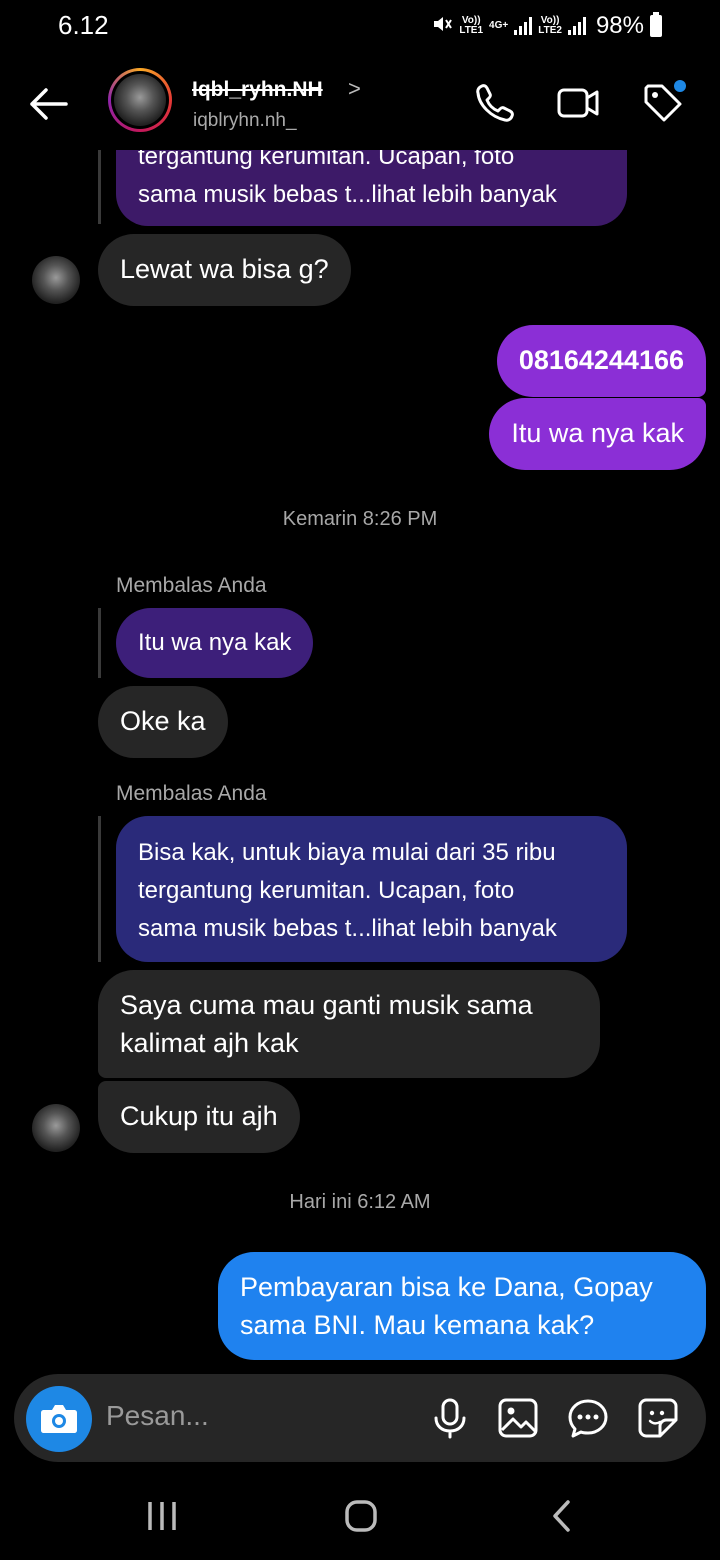  I want to click on status-indicators: Vo)) LTE1 4G+ Vo)) LTE2 98%, so click(546, 26).